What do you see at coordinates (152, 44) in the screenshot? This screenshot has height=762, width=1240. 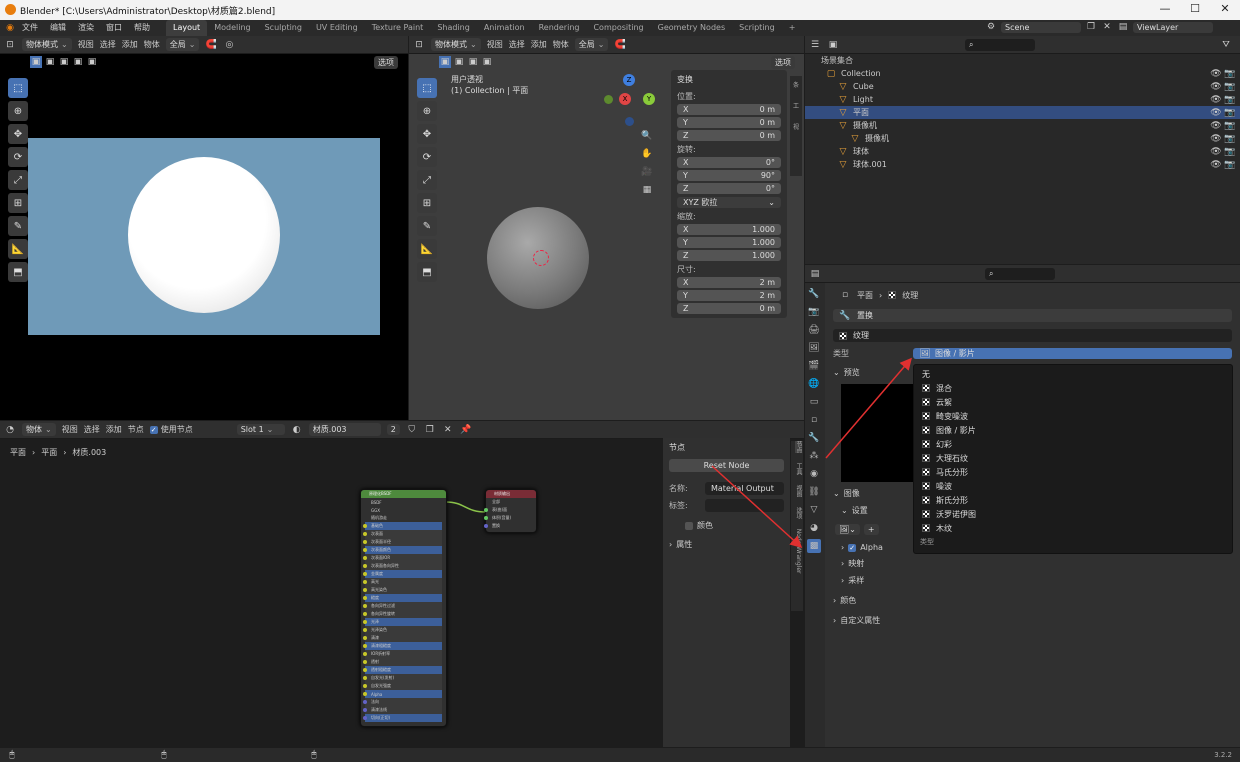 I see `menu-object: 物体` at bounding box center [152, 44].